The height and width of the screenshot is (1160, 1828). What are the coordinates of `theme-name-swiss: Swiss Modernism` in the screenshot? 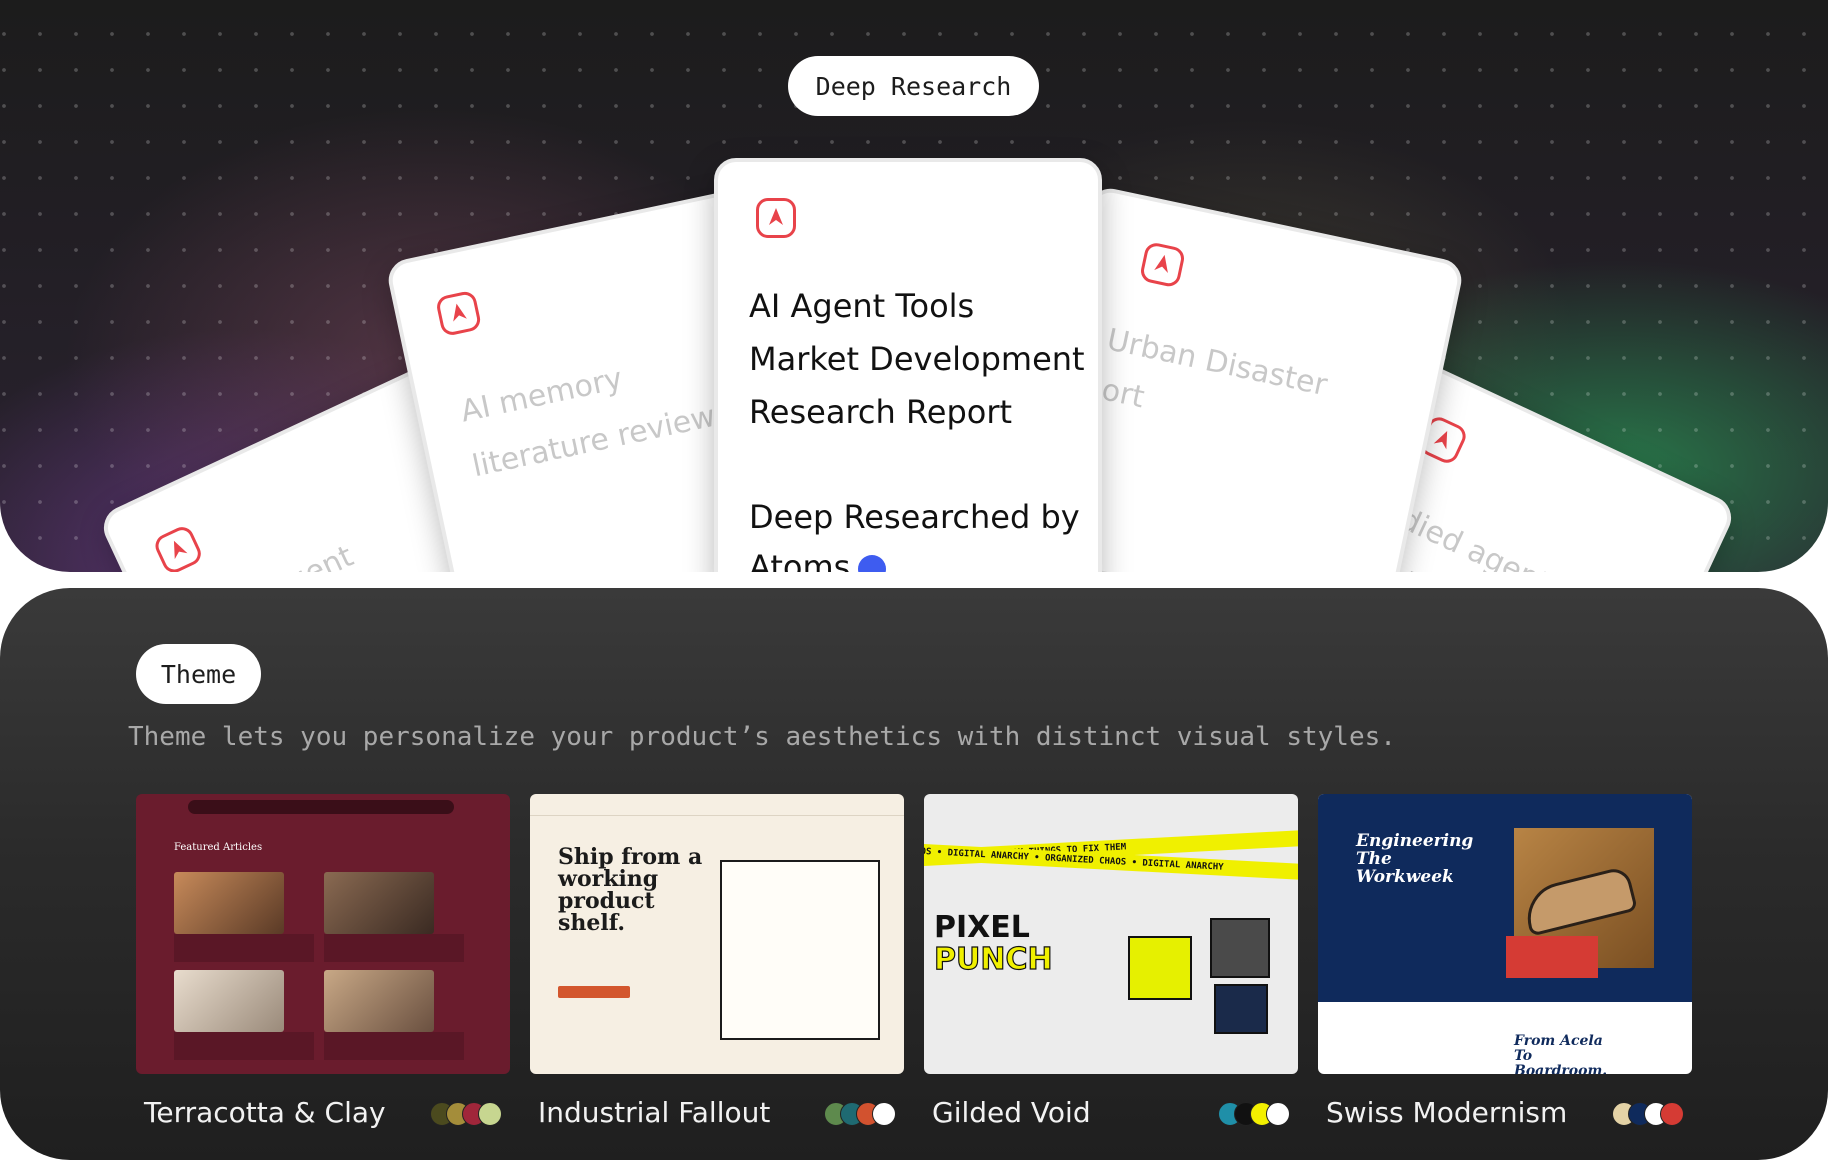 It's located at (1447, 1112).